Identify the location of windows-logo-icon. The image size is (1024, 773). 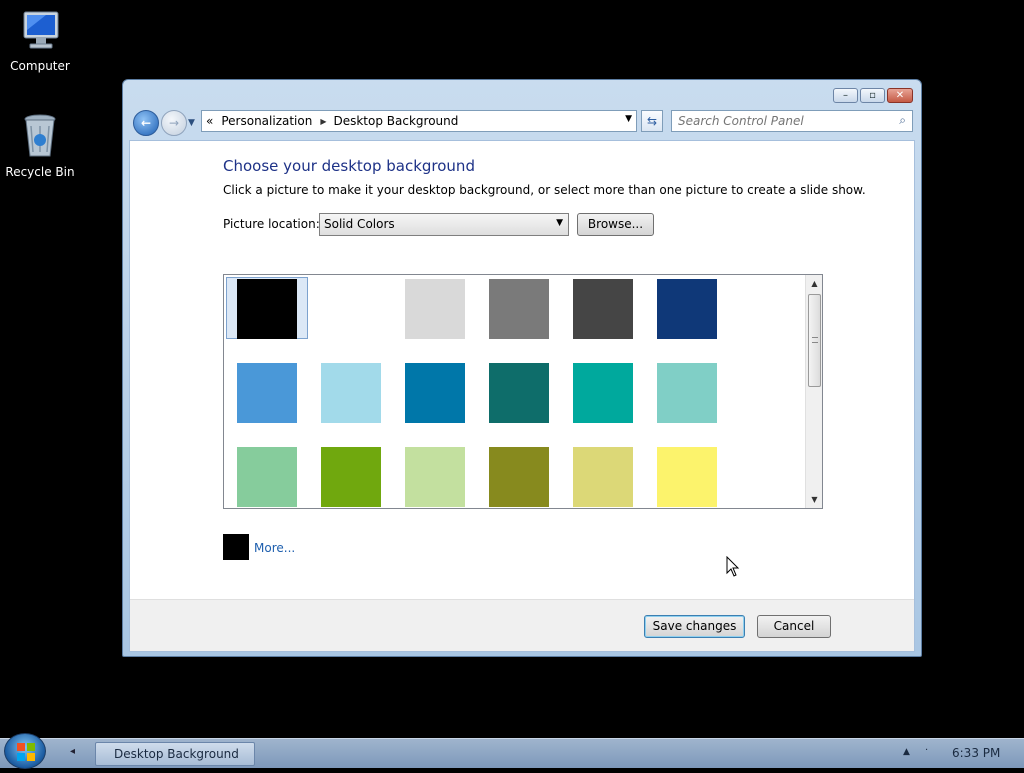
(26, 752).